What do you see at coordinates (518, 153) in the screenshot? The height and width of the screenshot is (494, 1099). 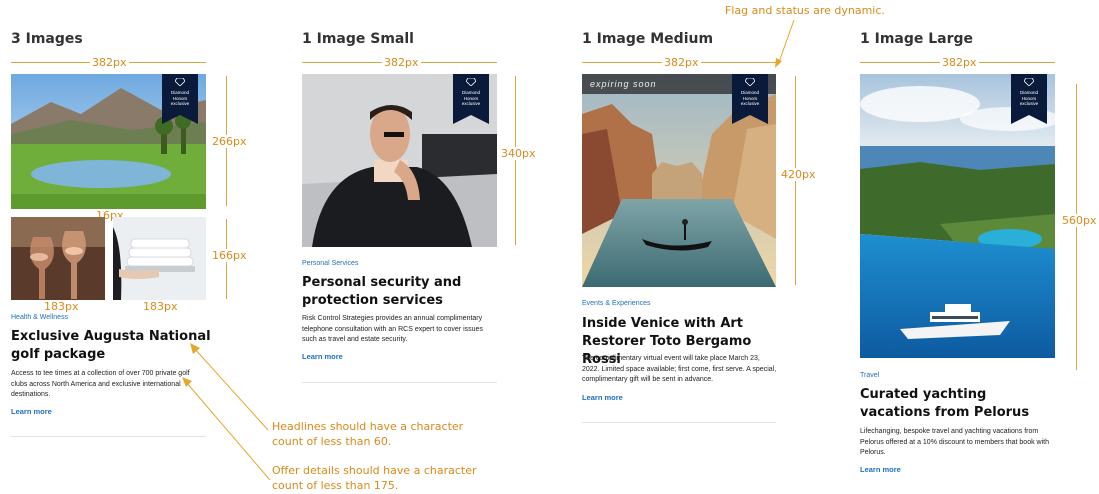 I see `height-dimension-label: 340px` at bounding box center [518, 153].